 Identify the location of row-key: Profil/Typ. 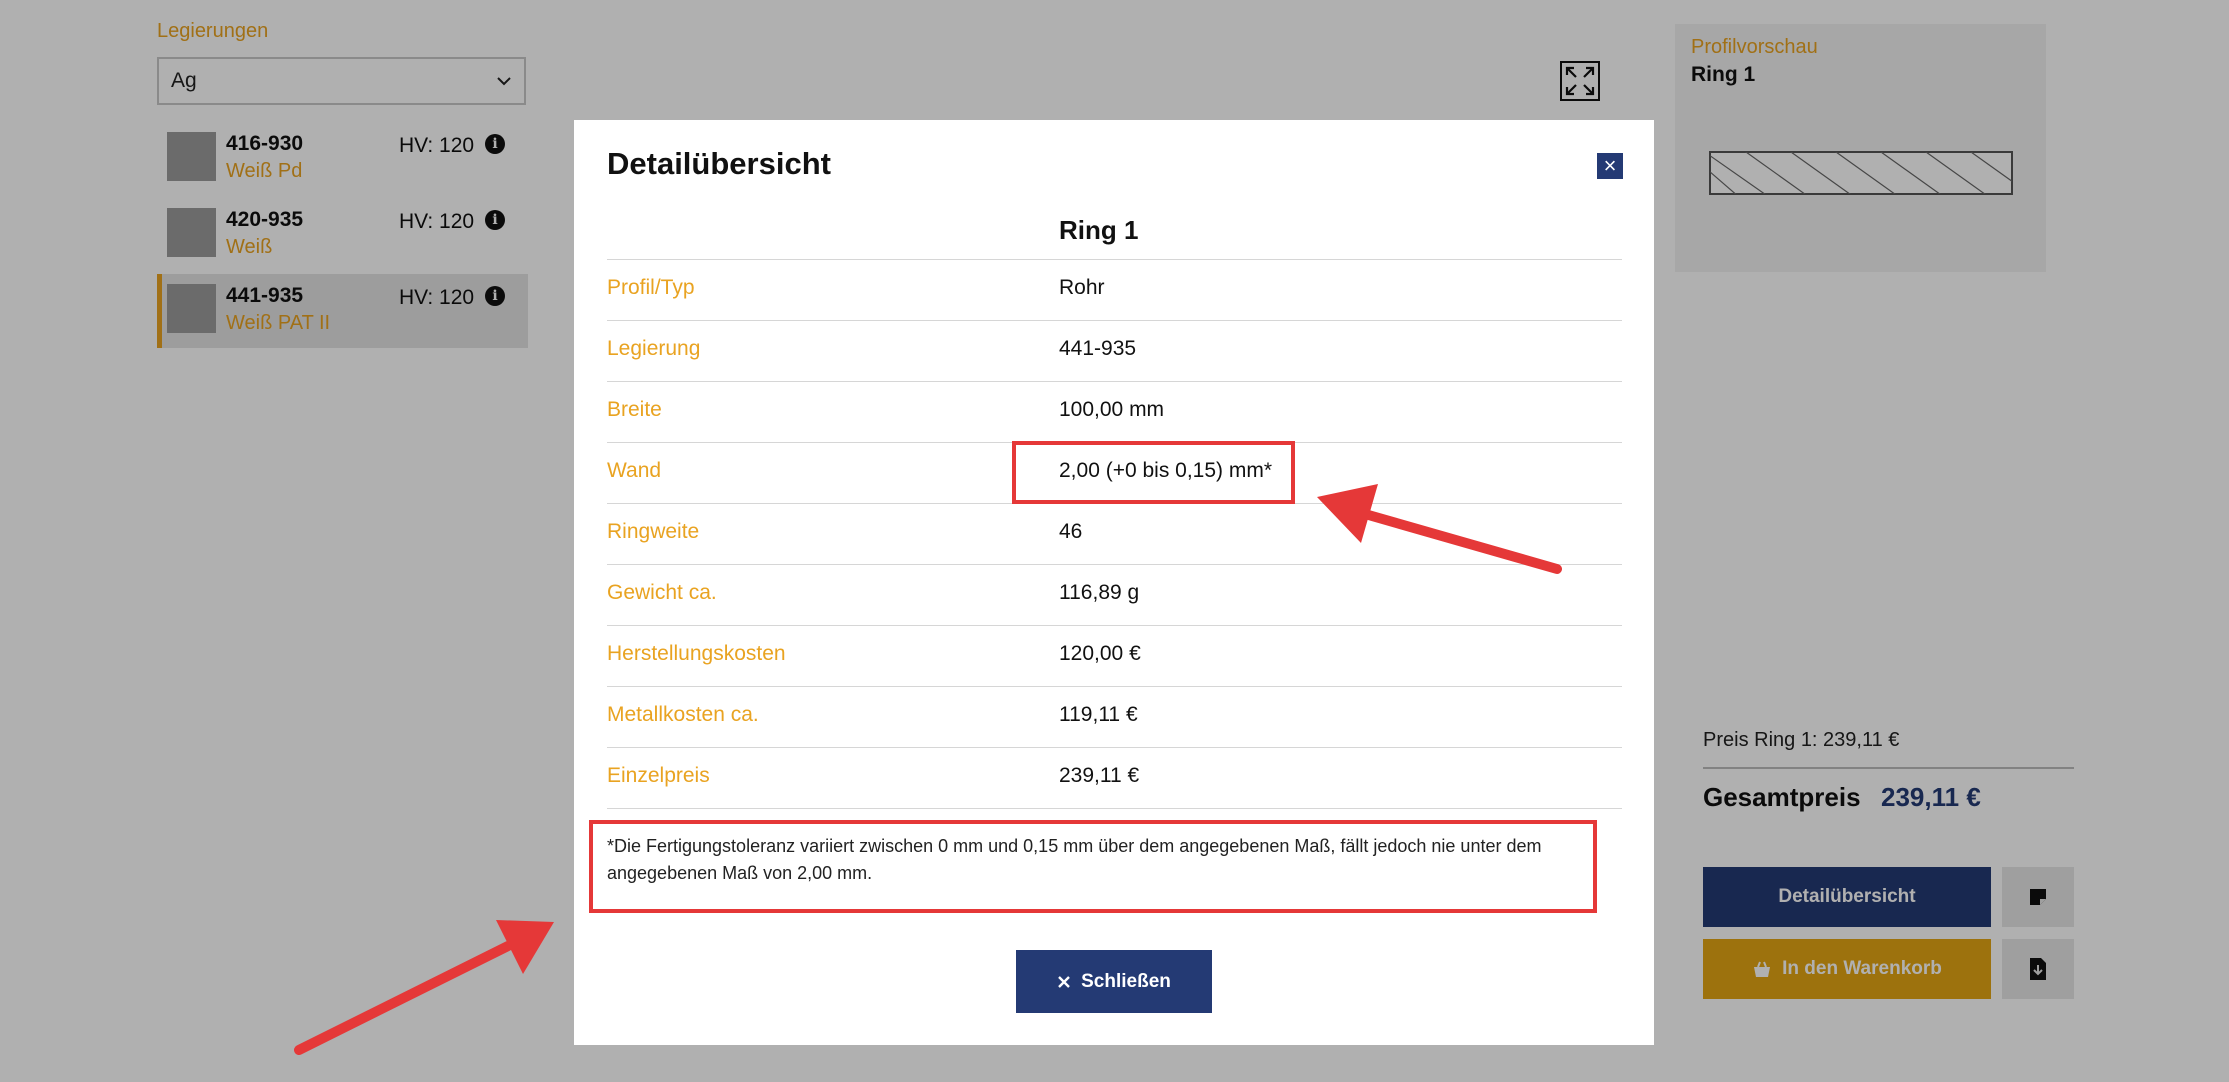
(651, 287).